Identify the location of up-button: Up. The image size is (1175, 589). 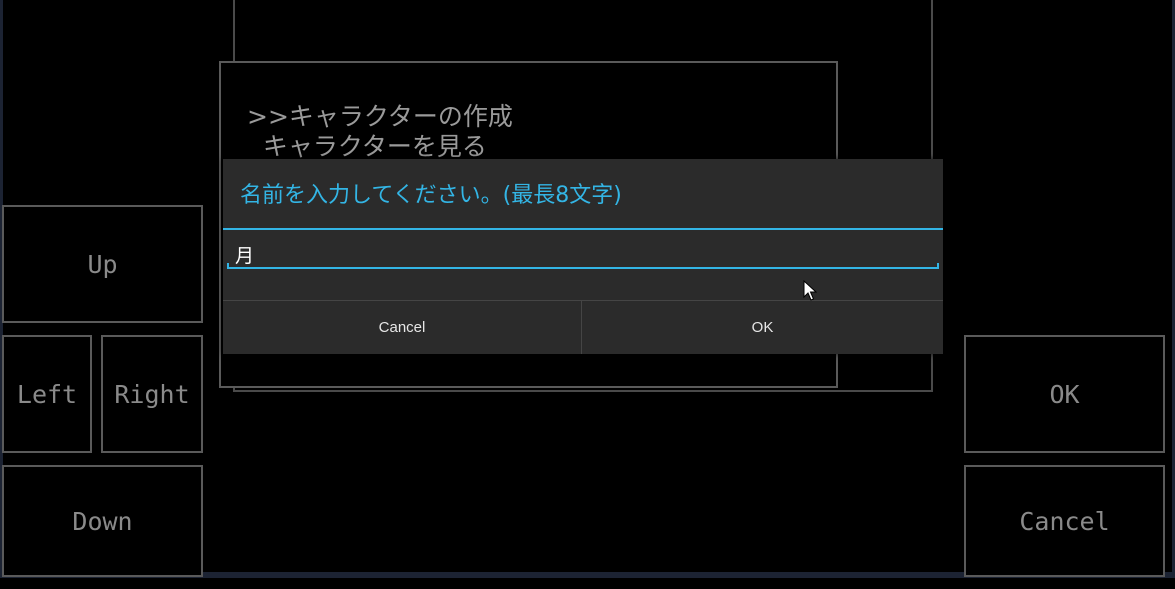
(102, 264).